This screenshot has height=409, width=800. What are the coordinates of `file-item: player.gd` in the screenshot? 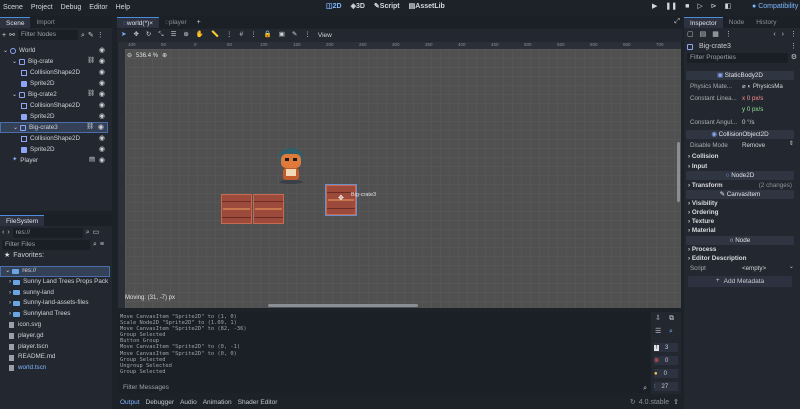 It's located at (55, 336).